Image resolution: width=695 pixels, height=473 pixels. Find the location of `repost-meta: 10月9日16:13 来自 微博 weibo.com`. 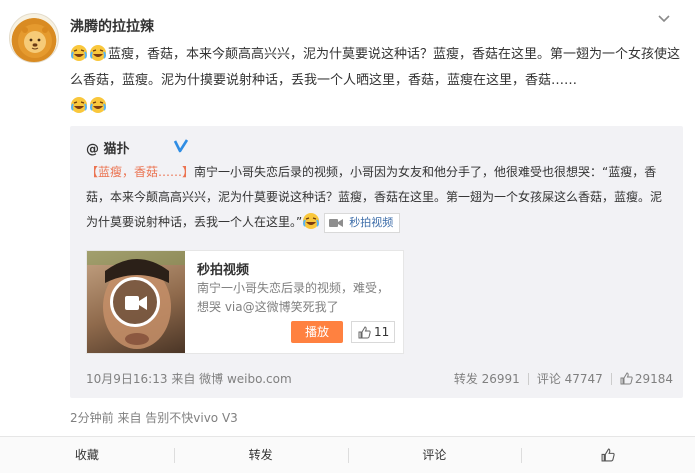

repost-meta: 10月9日16:13 来自 微博 weibo.com is located at coordinates (189, 378).